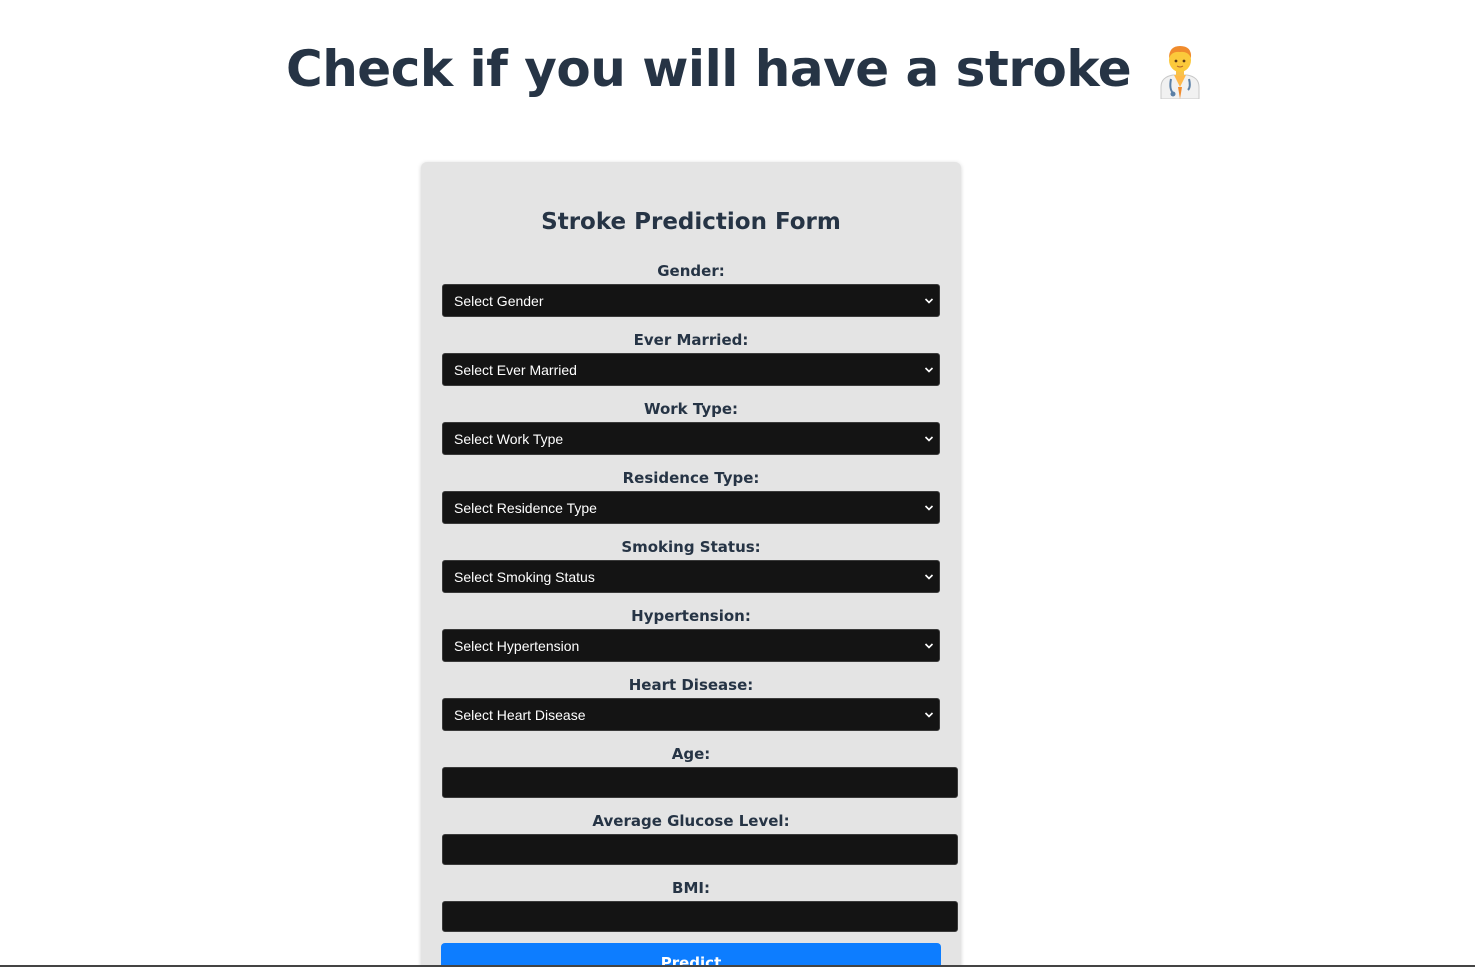  I want to click on age-label: Age:, so click(691, 754).